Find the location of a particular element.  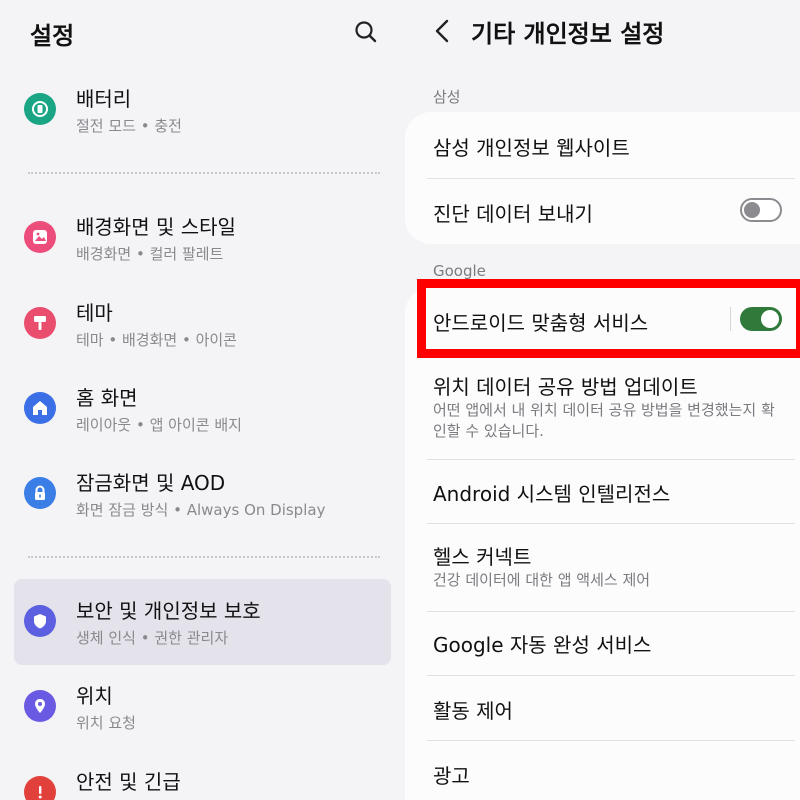

item-title: 위치 is located at coordinates (94, 696).